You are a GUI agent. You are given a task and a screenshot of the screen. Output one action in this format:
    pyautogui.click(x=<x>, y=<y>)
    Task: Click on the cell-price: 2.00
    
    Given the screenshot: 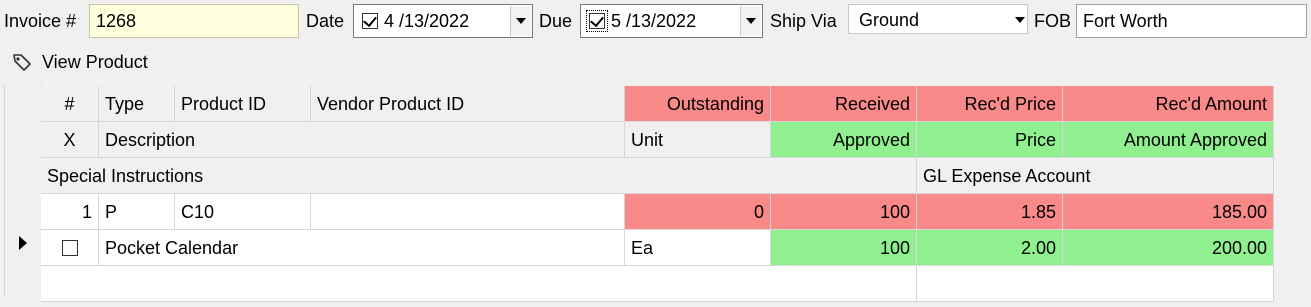 What is the action you would take?
    pyautogui.click(x=990, y=248)
    